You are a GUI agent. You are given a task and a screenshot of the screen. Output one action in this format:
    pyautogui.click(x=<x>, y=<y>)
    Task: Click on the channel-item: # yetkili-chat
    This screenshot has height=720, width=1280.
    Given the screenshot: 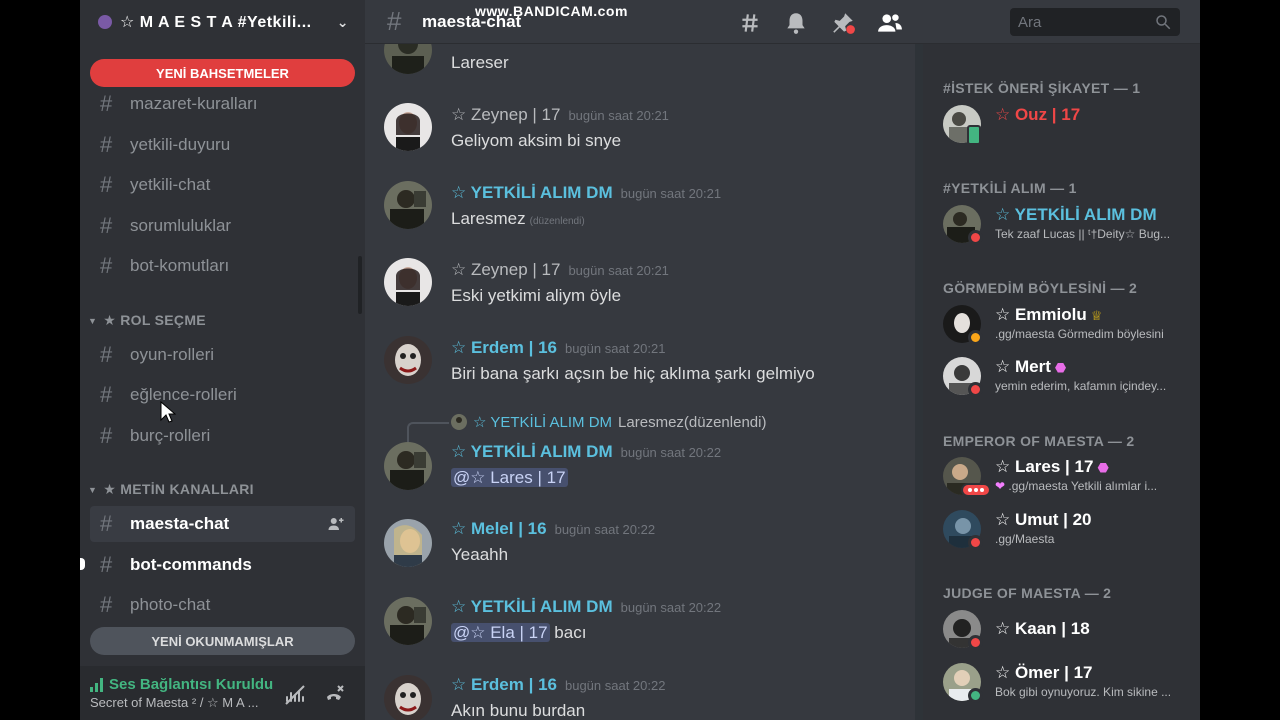 What is the action you would take?
    pyautogui.click(x=222, y=185)
    